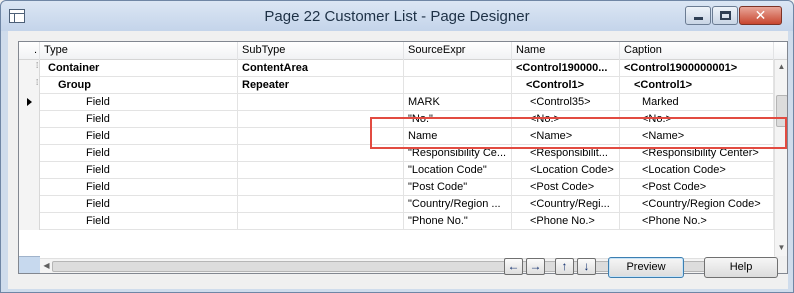 The width and height of the screenshot is (794, 293). I want to click on table-row: Field Name <Name> <Name>, so click(396, 136).